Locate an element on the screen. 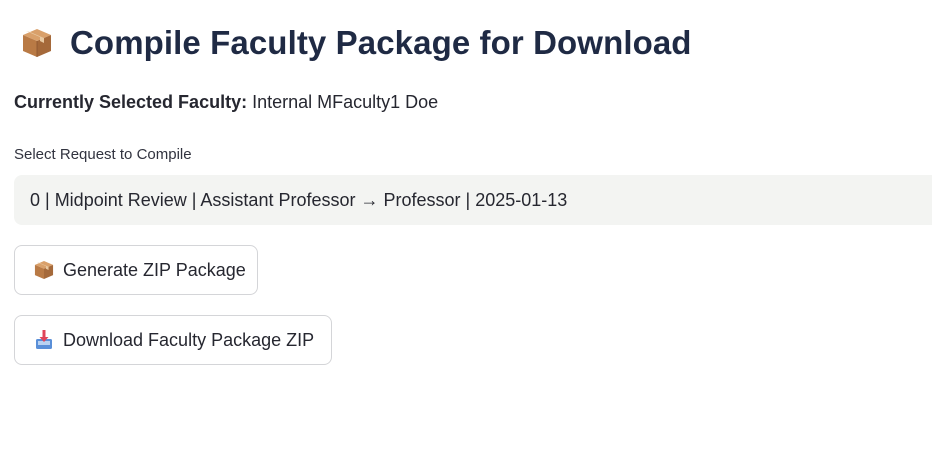  generate-zip-button: Generate ZIP Package is located at coordinates (136, 270).